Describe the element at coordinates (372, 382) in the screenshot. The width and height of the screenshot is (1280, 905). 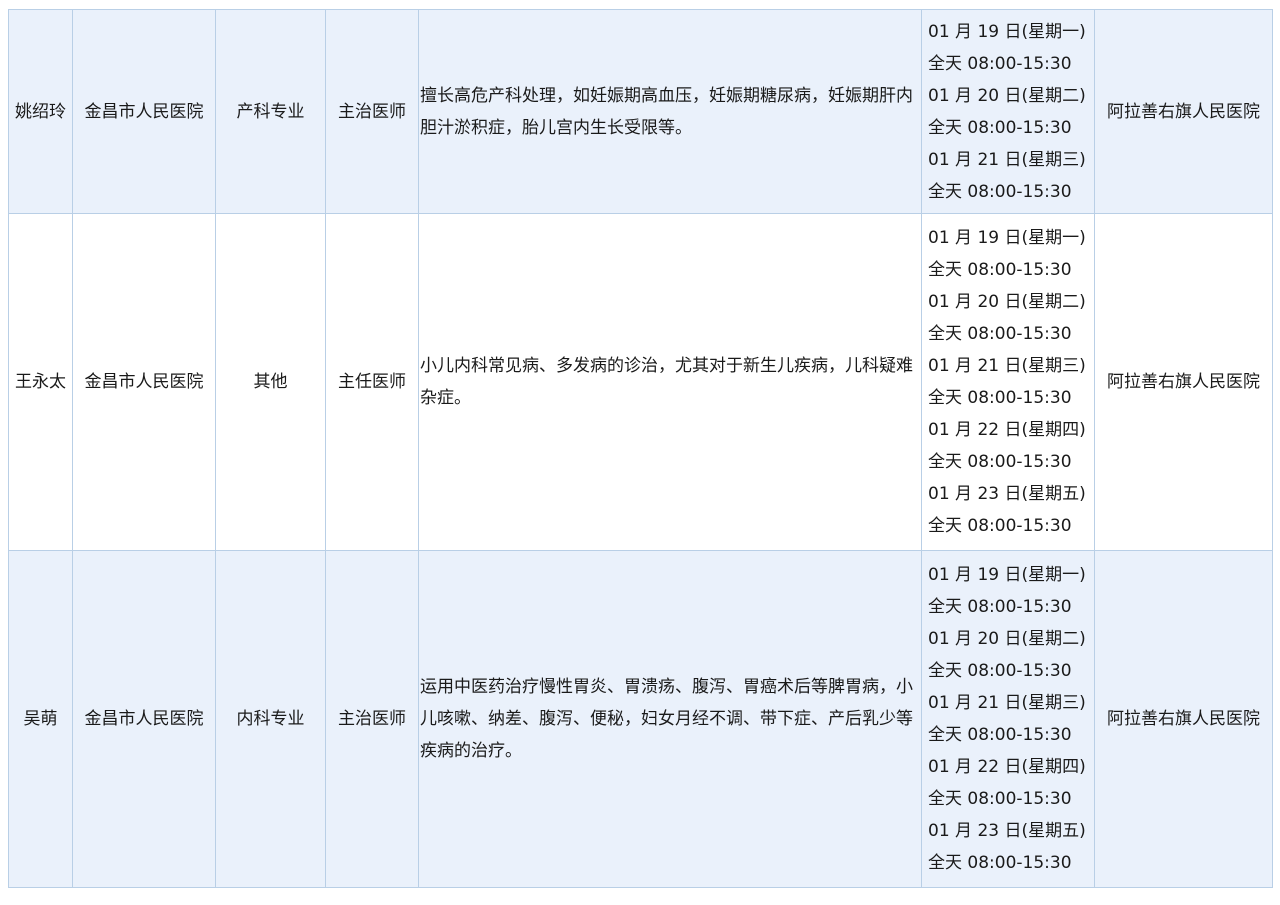
I see `title-cell: 主任医师` at that location.